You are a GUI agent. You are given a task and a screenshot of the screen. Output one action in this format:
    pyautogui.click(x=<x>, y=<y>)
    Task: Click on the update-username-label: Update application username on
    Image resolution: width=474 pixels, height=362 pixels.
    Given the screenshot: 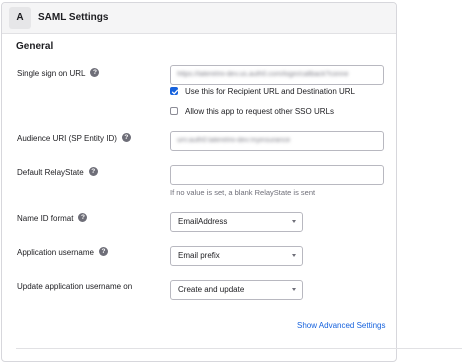 What is the action you would take?
    pyautogui.click(x=74, y=286)
    